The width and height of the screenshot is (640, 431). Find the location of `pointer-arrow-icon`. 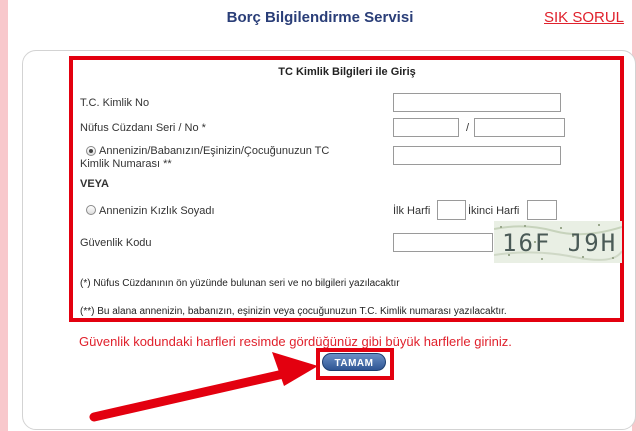

pointer-arrow-icon is located at coordinates (203, 387).